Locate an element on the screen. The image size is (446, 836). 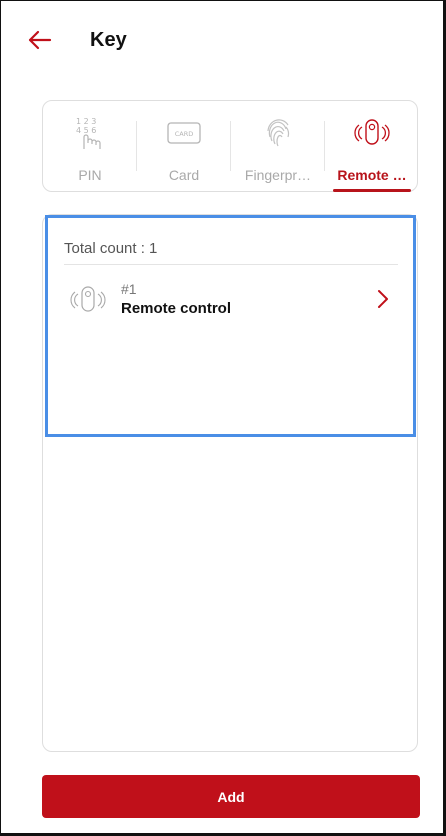
tab-pin: 1 2 3 4 5 6 PIN is located at coordinates (90, 146).